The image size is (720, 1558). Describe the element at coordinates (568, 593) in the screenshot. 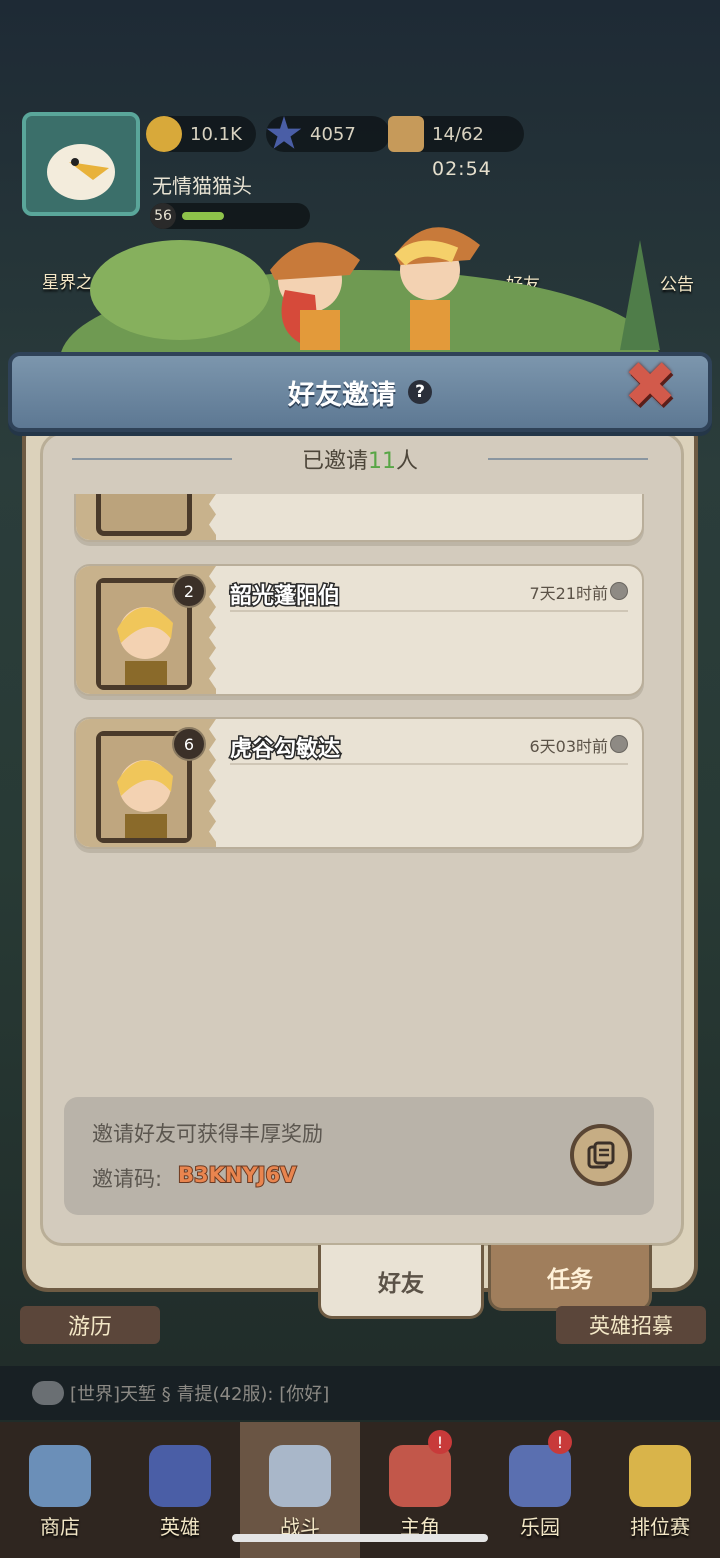

I see `last-online-time: 7天21时前` at that location.